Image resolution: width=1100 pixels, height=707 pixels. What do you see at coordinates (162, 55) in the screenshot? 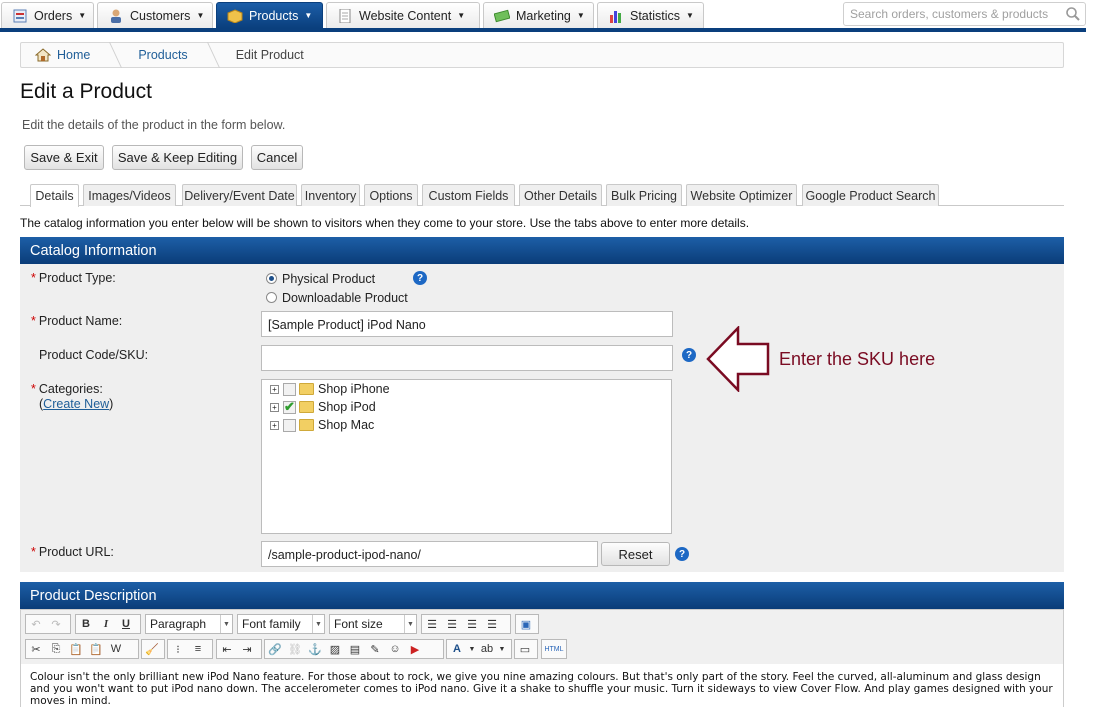
I see `breadcrumb-products: Products` at bounding box center [162, 55].